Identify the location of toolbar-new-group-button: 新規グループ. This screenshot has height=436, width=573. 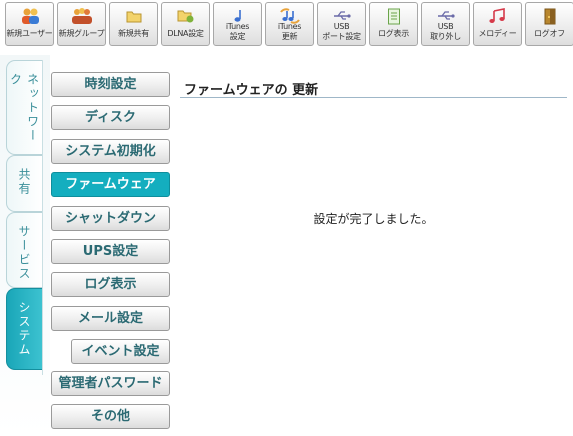
(81, 24).